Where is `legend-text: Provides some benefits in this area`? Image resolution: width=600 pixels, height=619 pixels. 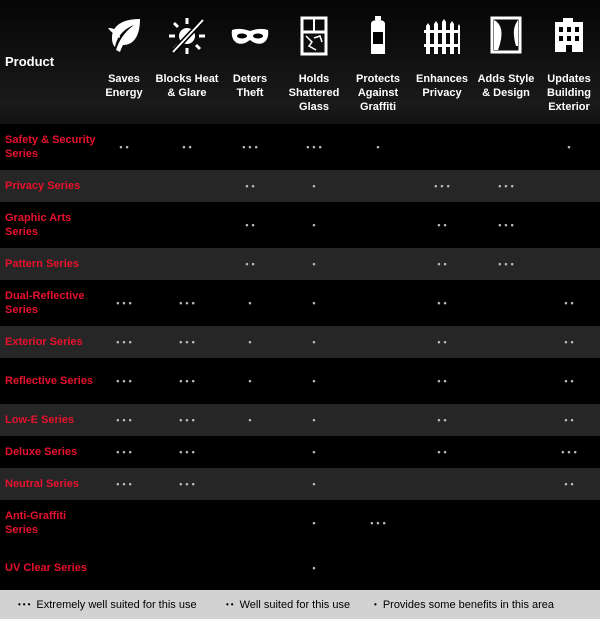 legend-text: Provides some benefits in this area is located at coordinates (468, 604).